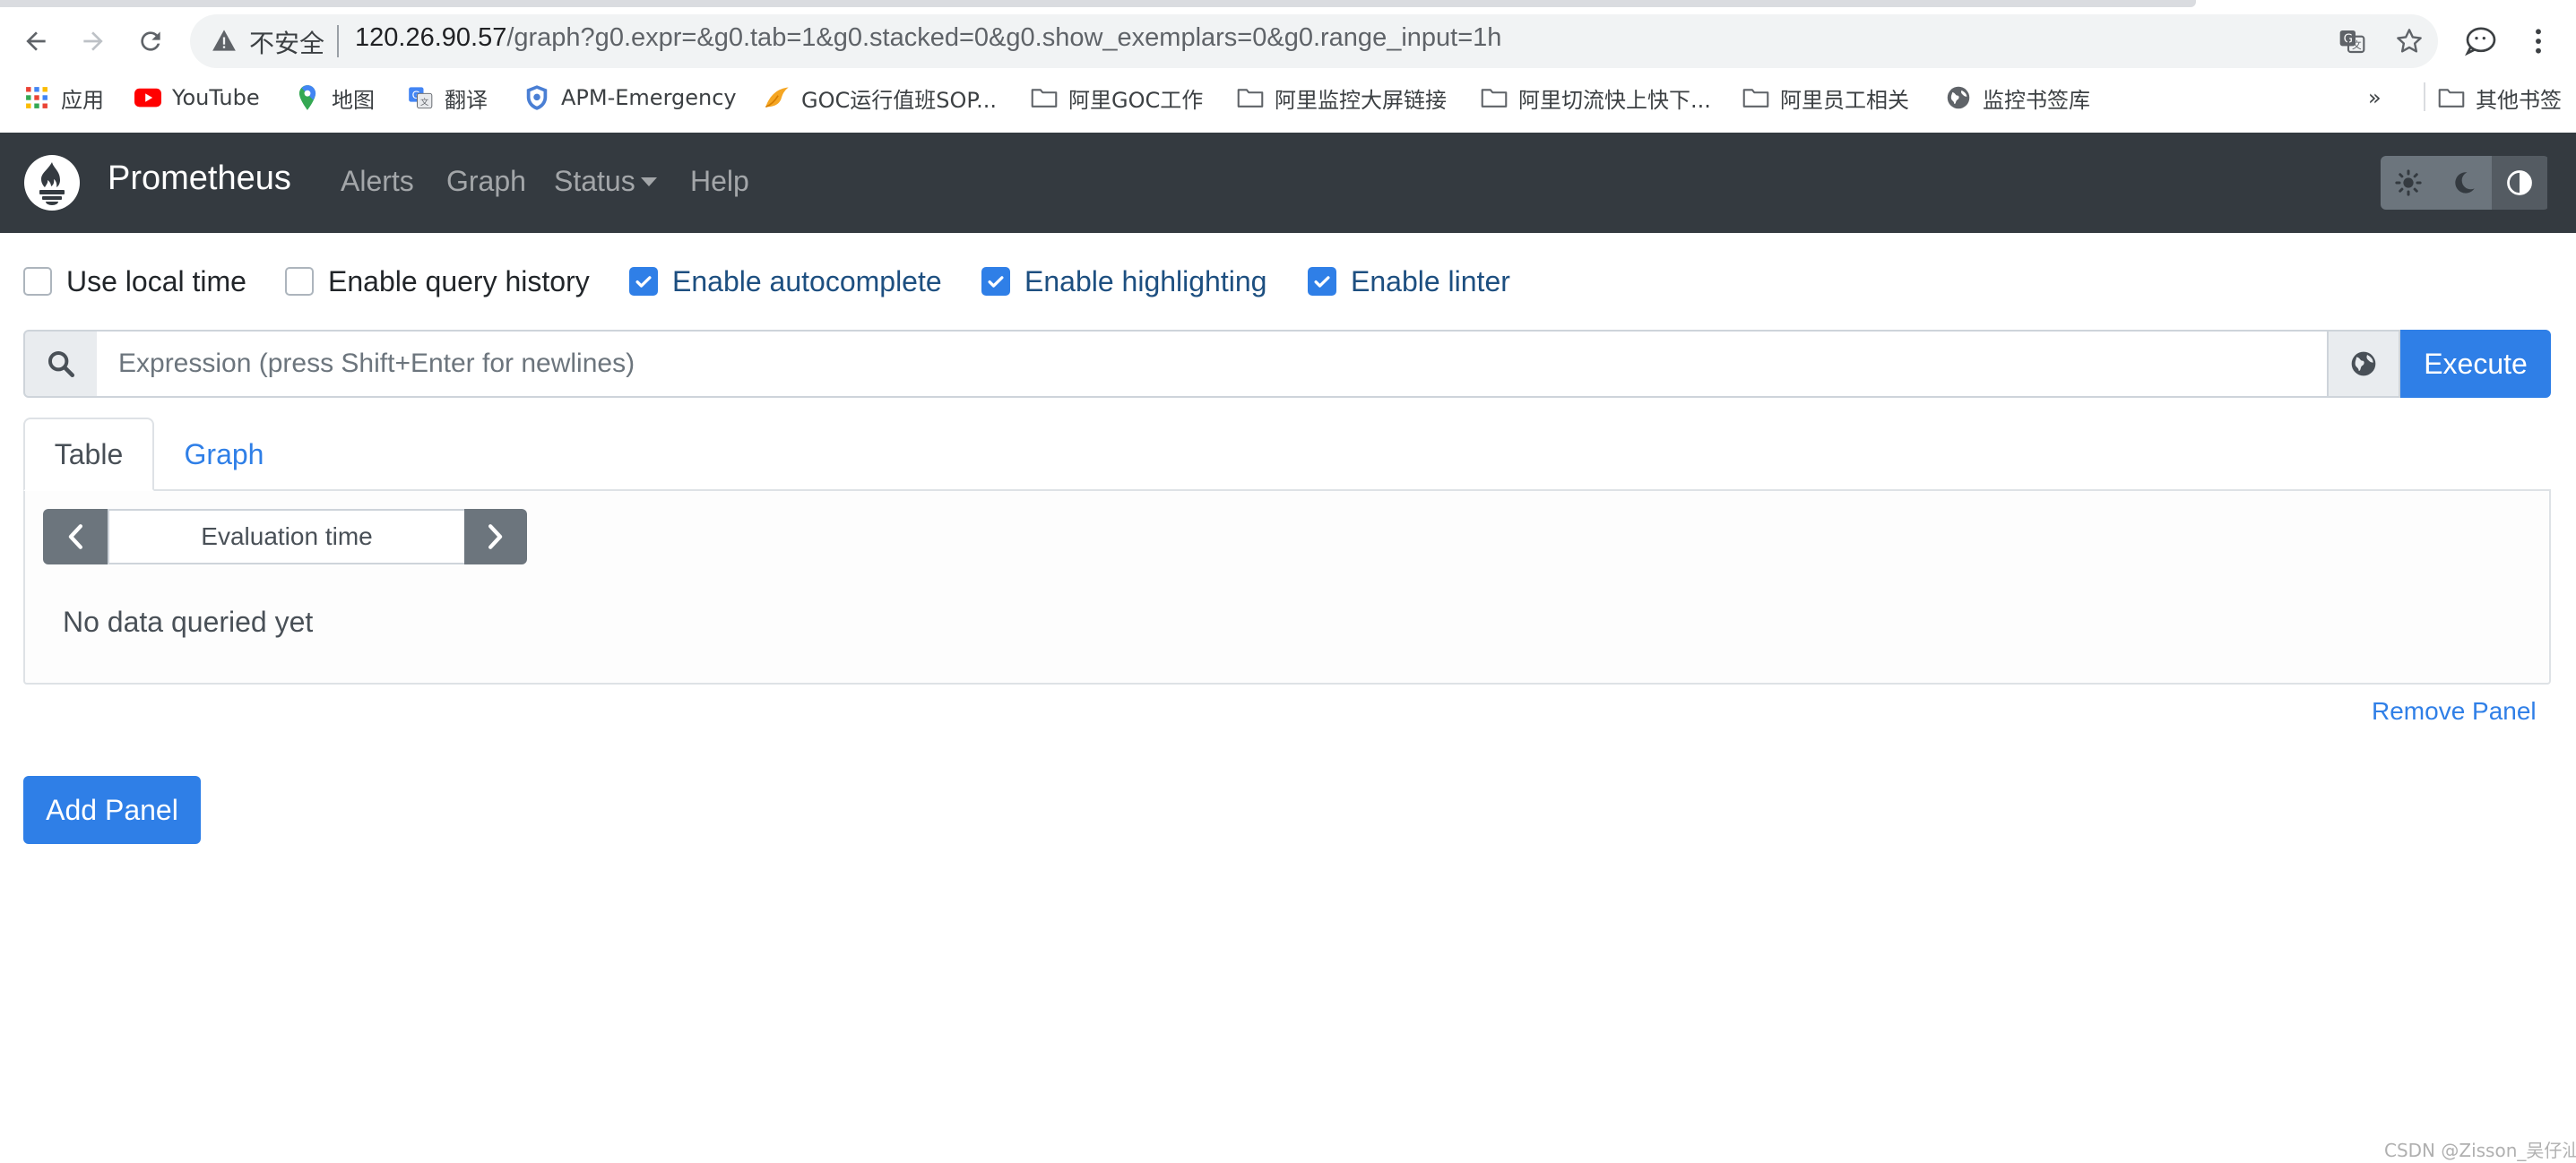 The width and height of the screenshot is (2576, 1163). I want to click on checkbox-use-local-time, so click(37, 281).